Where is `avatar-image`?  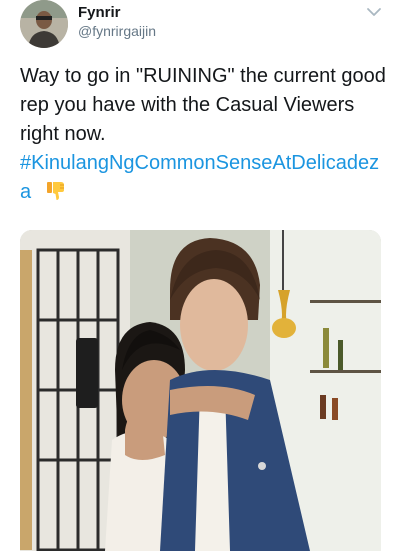
avatar-image is located at coordinates (44, 24).